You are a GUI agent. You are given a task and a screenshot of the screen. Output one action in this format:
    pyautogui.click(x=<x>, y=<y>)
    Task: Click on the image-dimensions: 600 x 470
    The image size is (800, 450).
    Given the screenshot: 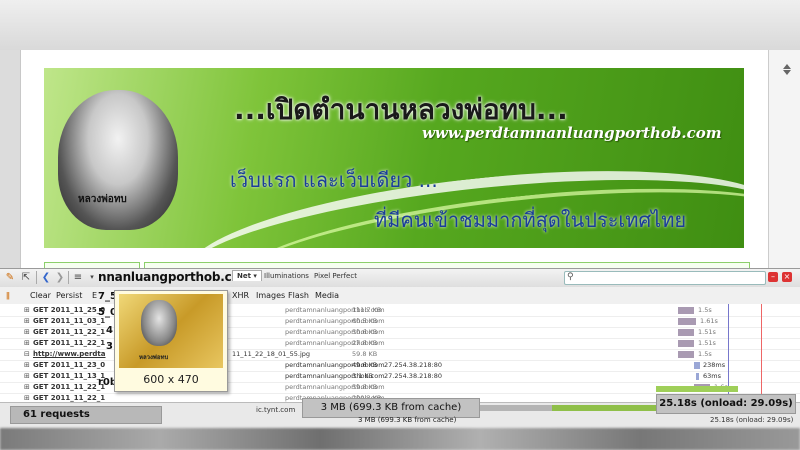 What is the action you would take?
    pyautogui.click(x=171, y=379)
    